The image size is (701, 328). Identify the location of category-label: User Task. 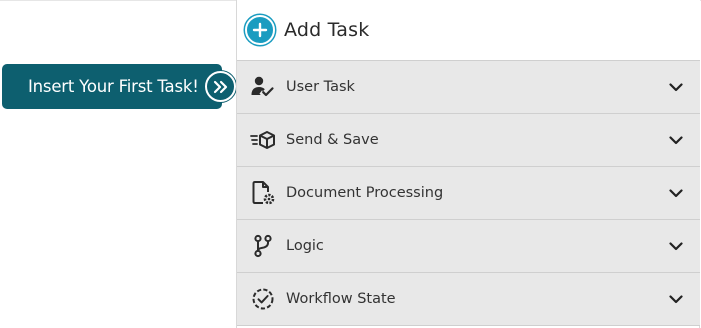
(320, 87).